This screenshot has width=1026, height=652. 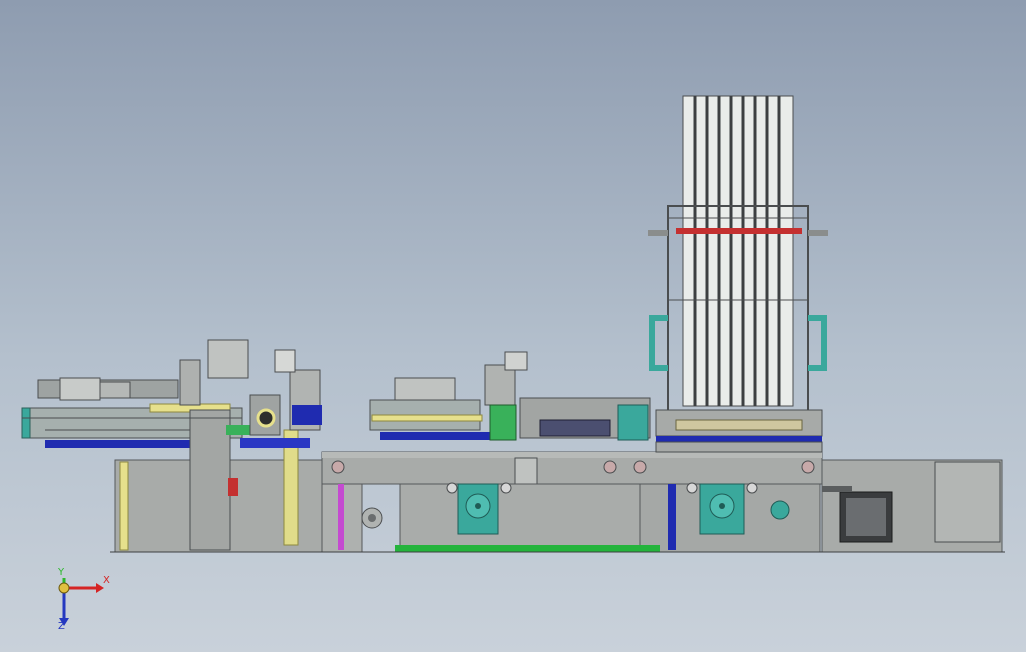 What do you see at coordinates (572, 502) in the screenshot?
I see `main-conveyor-frame` at bounding box center [572, 502].